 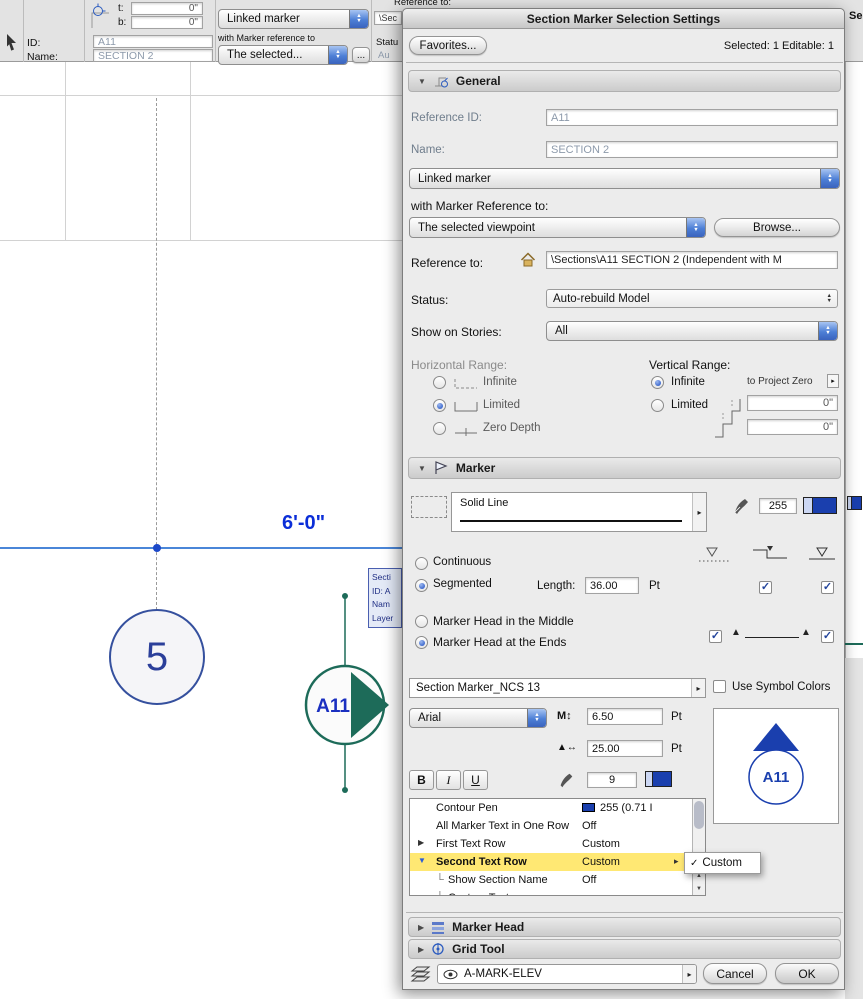 I want to click on marker-size-field: 25.00, so click(x=625, y=748).